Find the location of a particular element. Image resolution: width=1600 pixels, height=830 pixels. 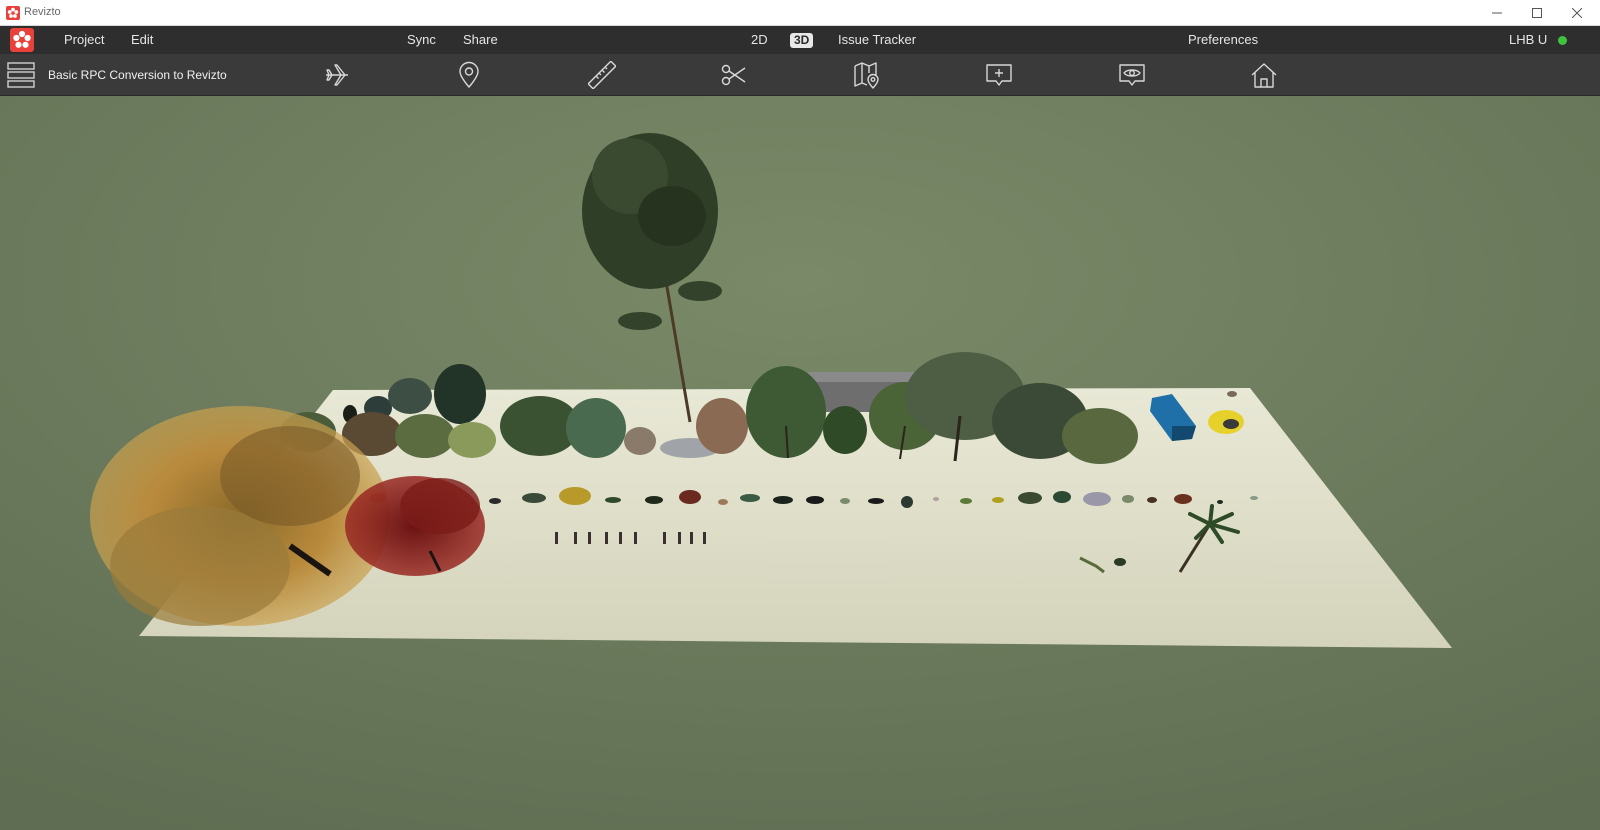

ruler-icon is located at coordinates (602, 75).